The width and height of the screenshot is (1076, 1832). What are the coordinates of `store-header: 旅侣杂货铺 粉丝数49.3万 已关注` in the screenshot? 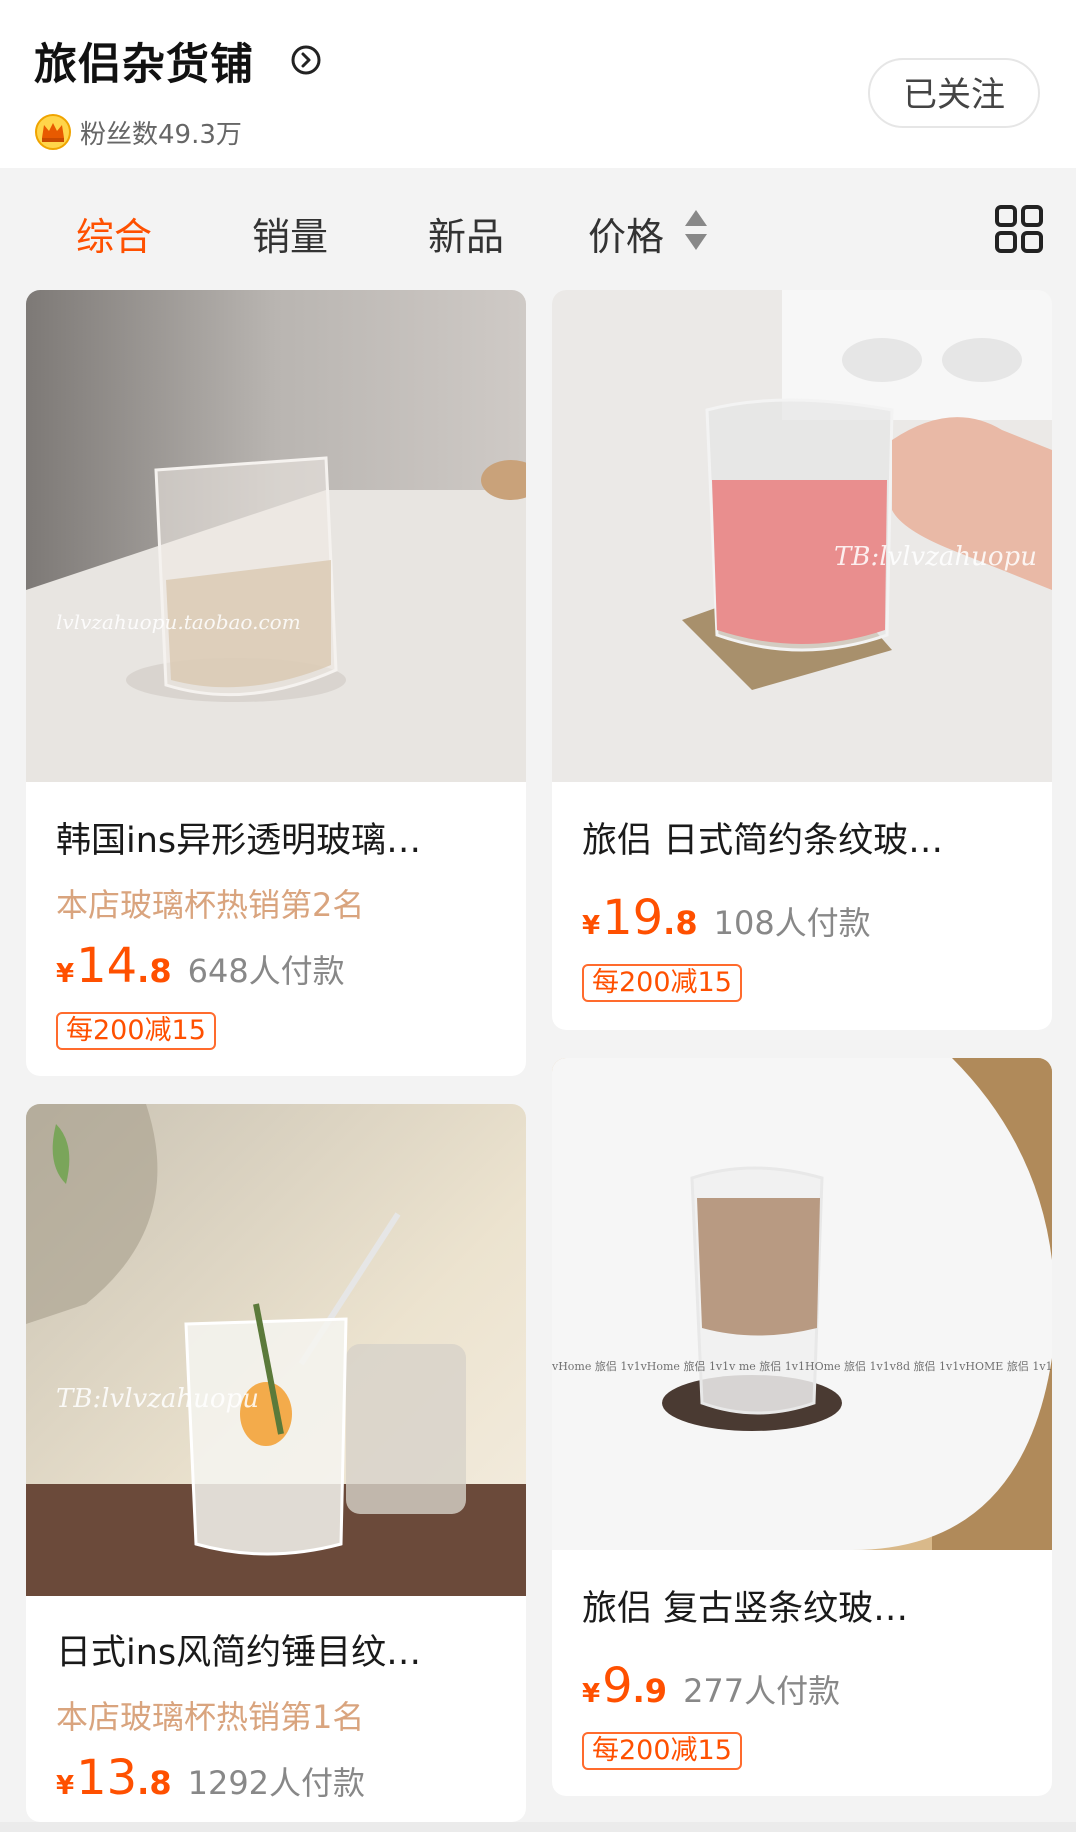 It's located at (538, 84).